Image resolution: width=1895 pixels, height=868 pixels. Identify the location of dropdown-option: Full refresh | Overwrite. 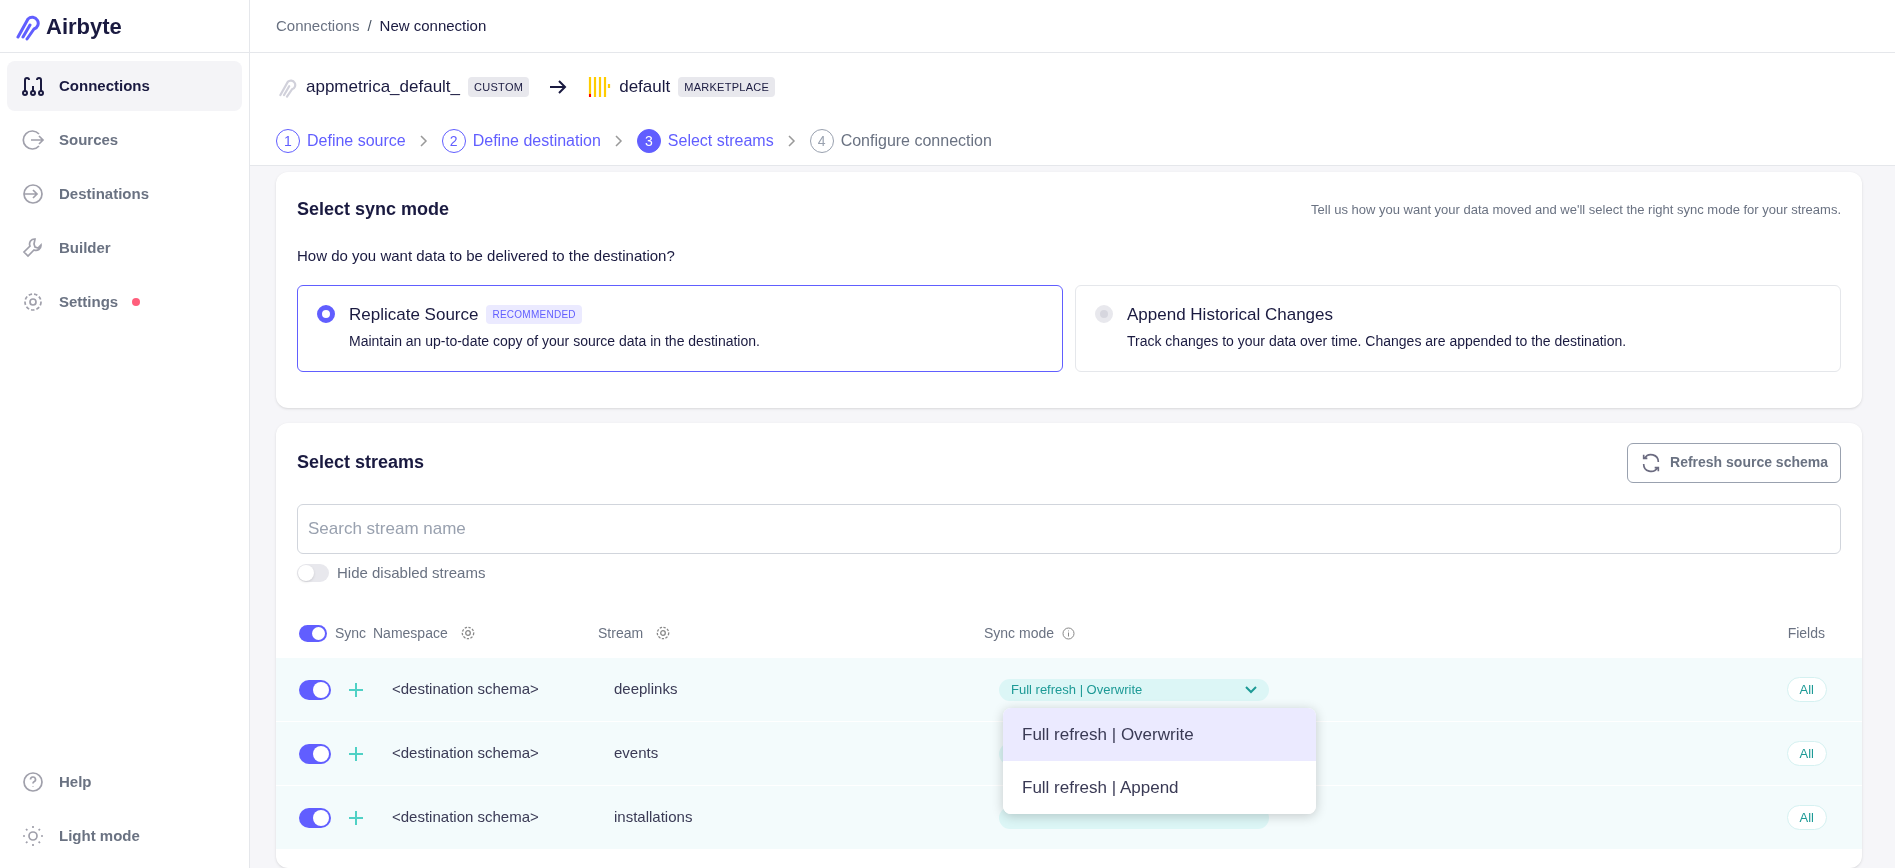
(1159, 734).